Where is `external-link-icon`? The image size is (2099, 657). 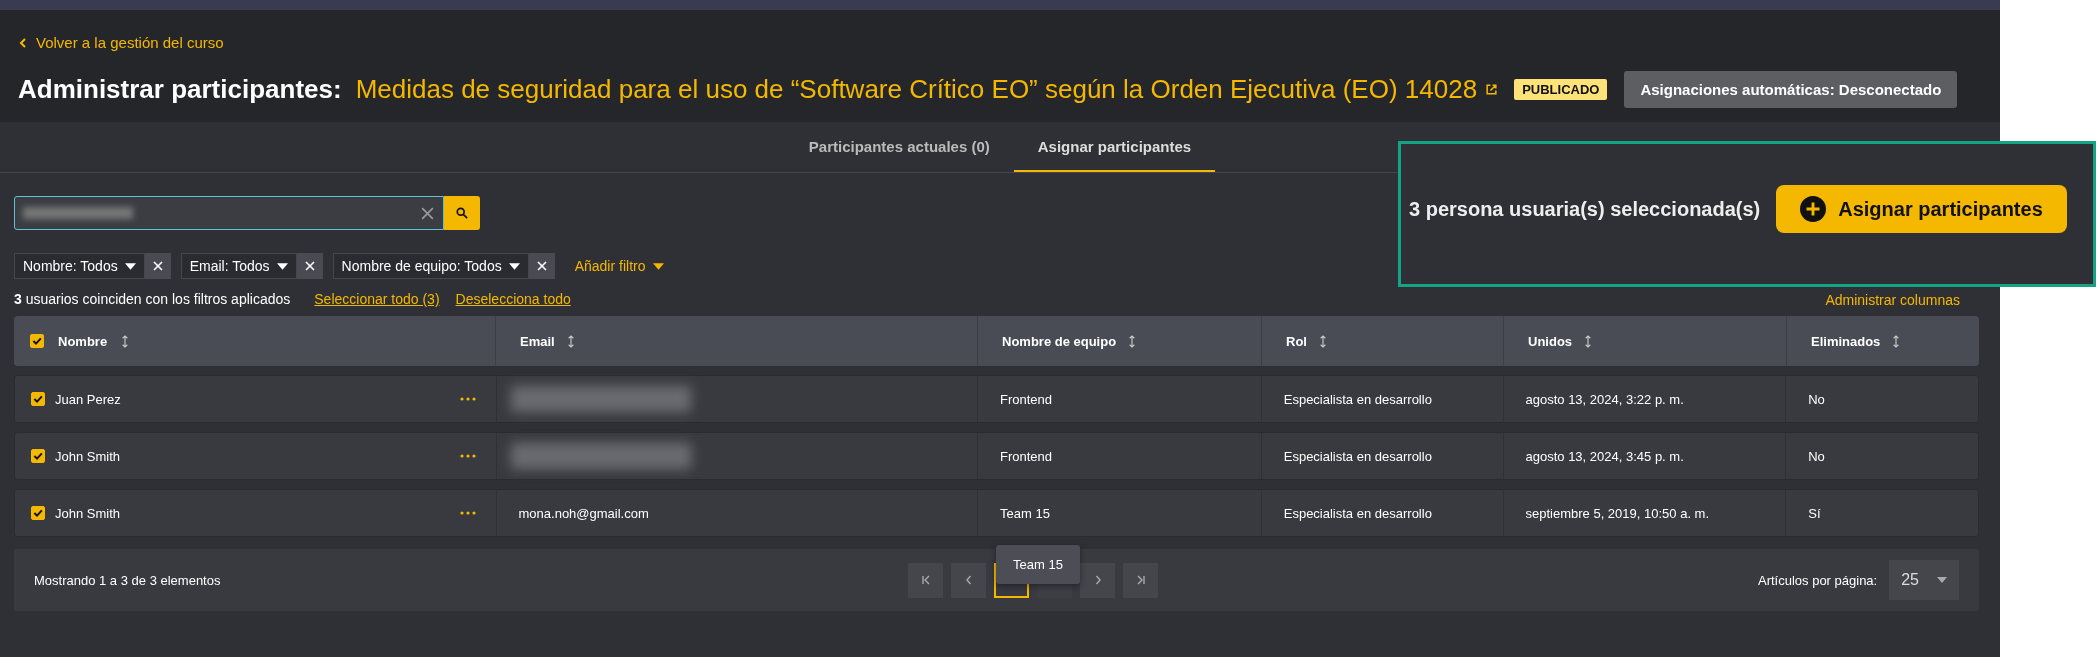 external-link-icon is located at coordinates (1492, 89).